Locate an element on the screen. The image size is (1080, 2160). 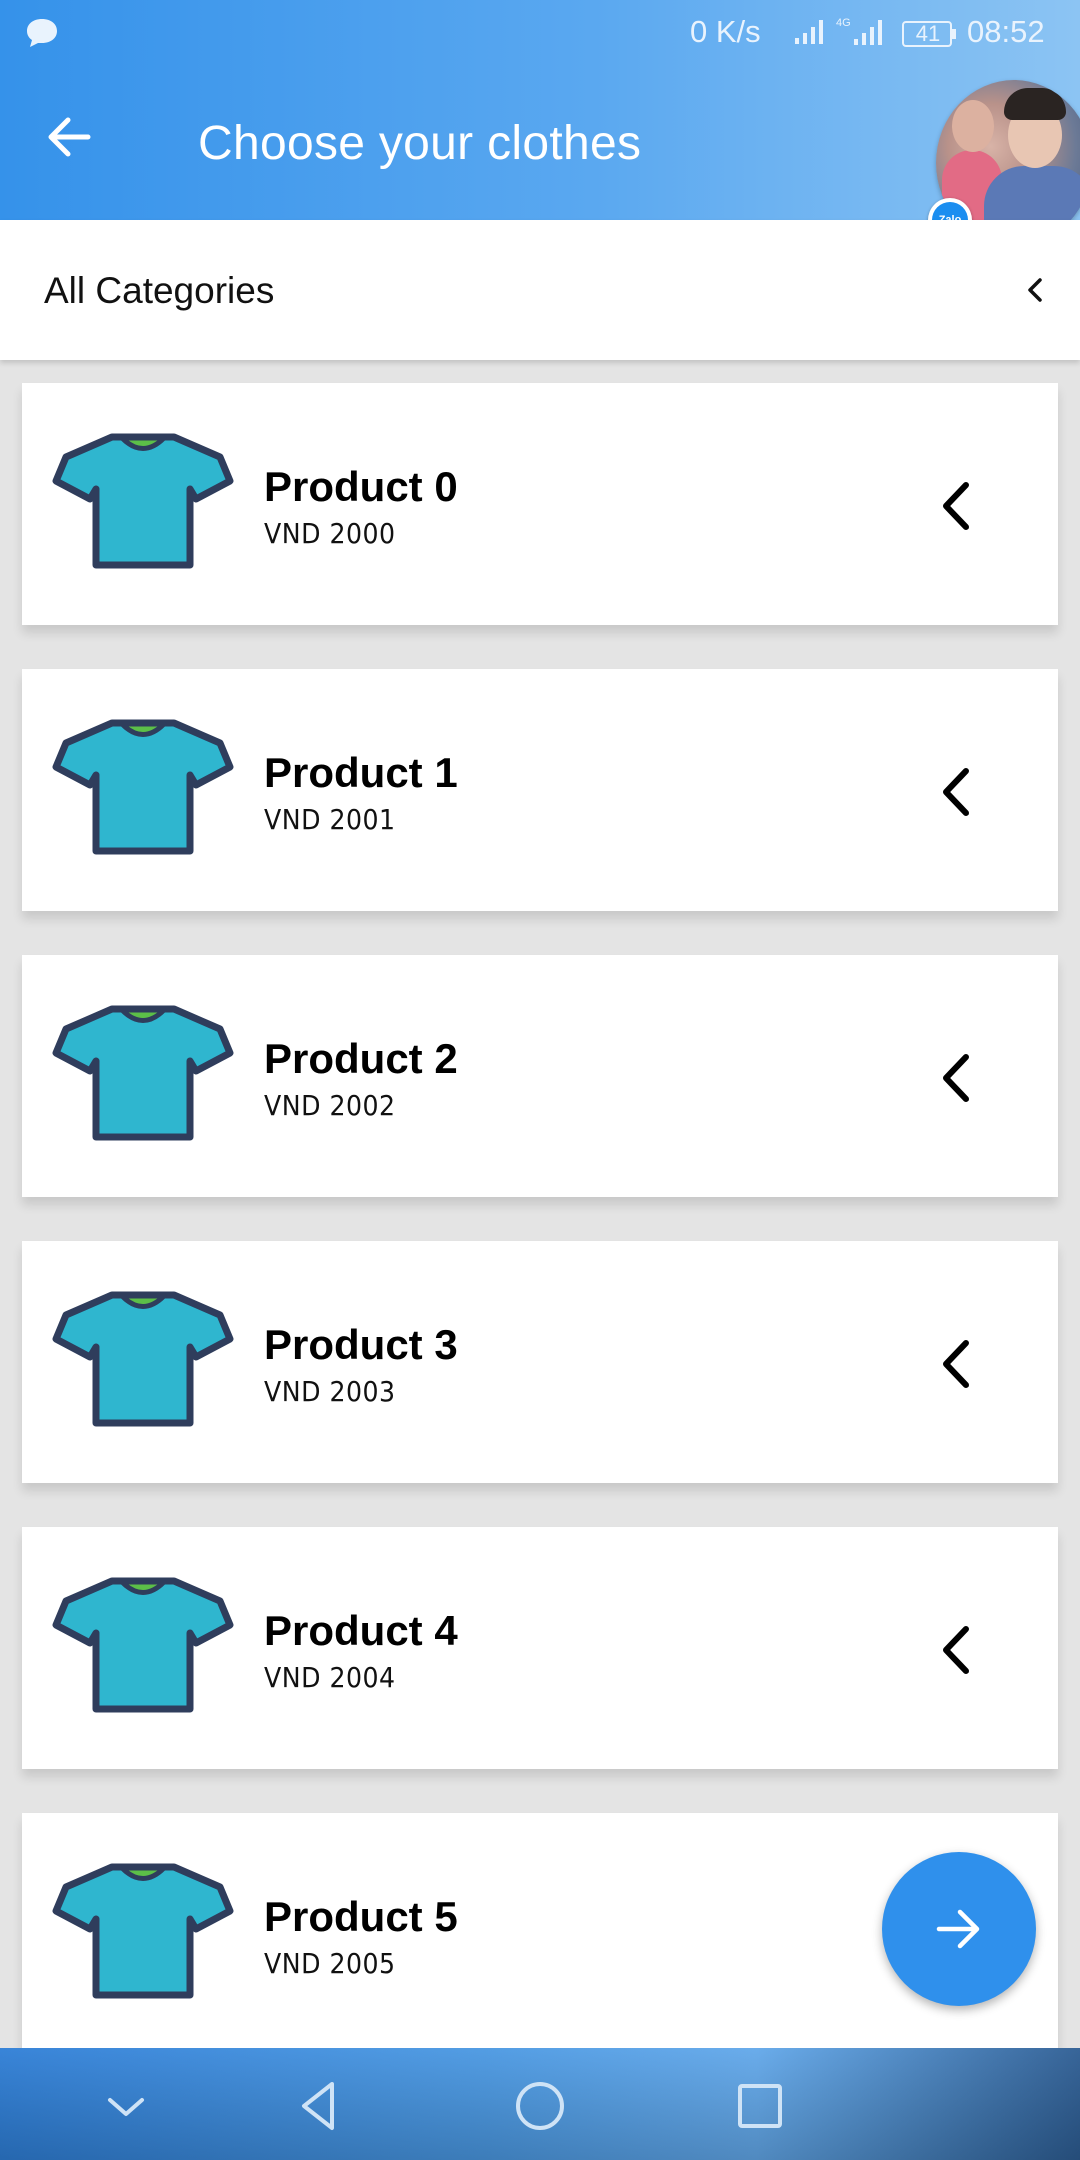
nav-back-button is located at coordinates (320, 2106).